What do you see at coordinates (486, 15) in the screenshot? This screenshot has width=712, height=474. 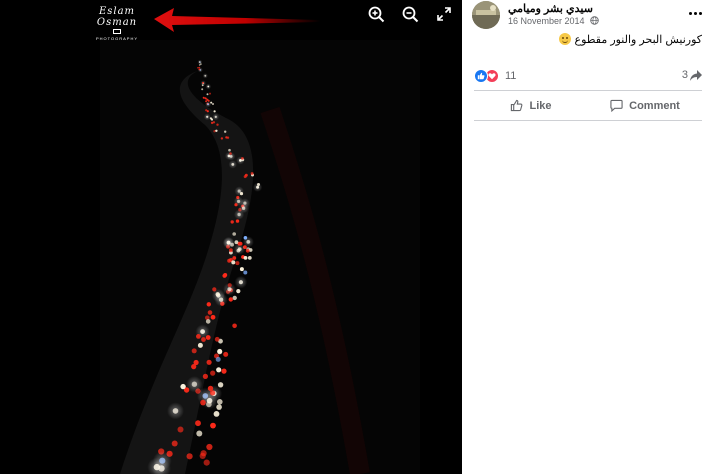 I see `avatar` at bounding box center [486, 15].